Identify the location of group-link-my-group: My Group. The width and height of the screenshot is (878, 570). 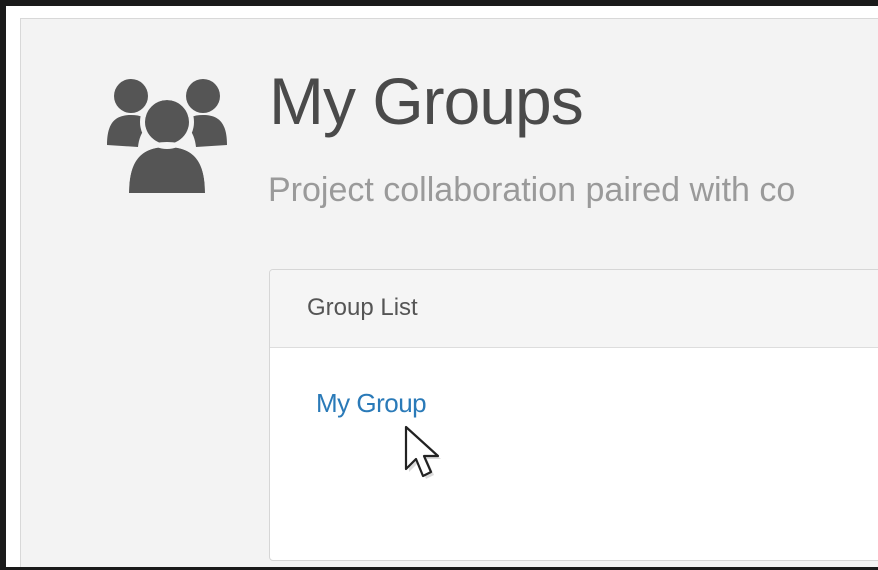
(371, 403).